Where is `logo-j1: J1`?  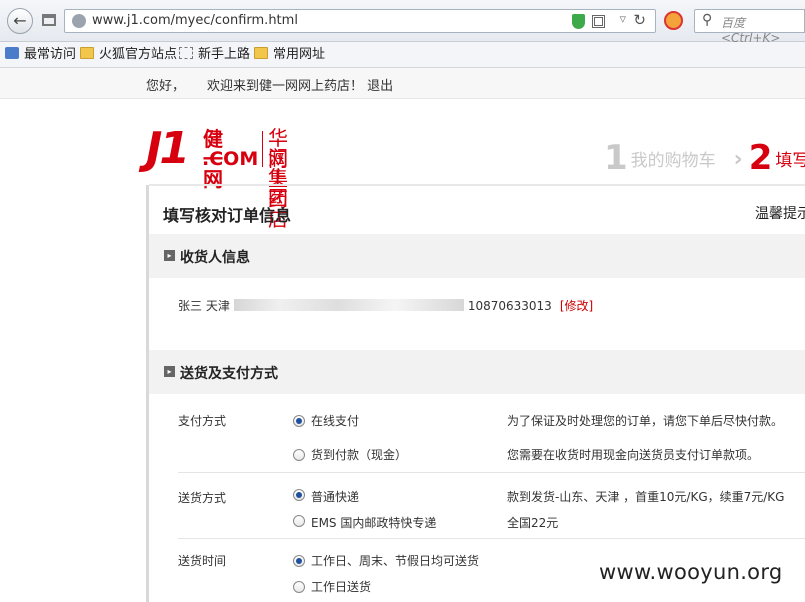 logo-j1: J1 is located at coordinates (168, 148).